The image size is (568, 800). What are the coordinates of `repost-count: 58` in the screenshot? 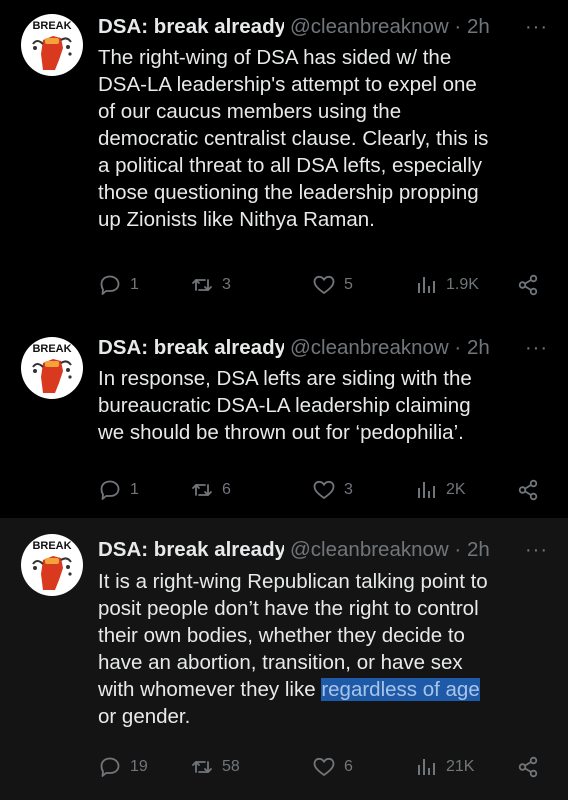 It's located at (231, 766).